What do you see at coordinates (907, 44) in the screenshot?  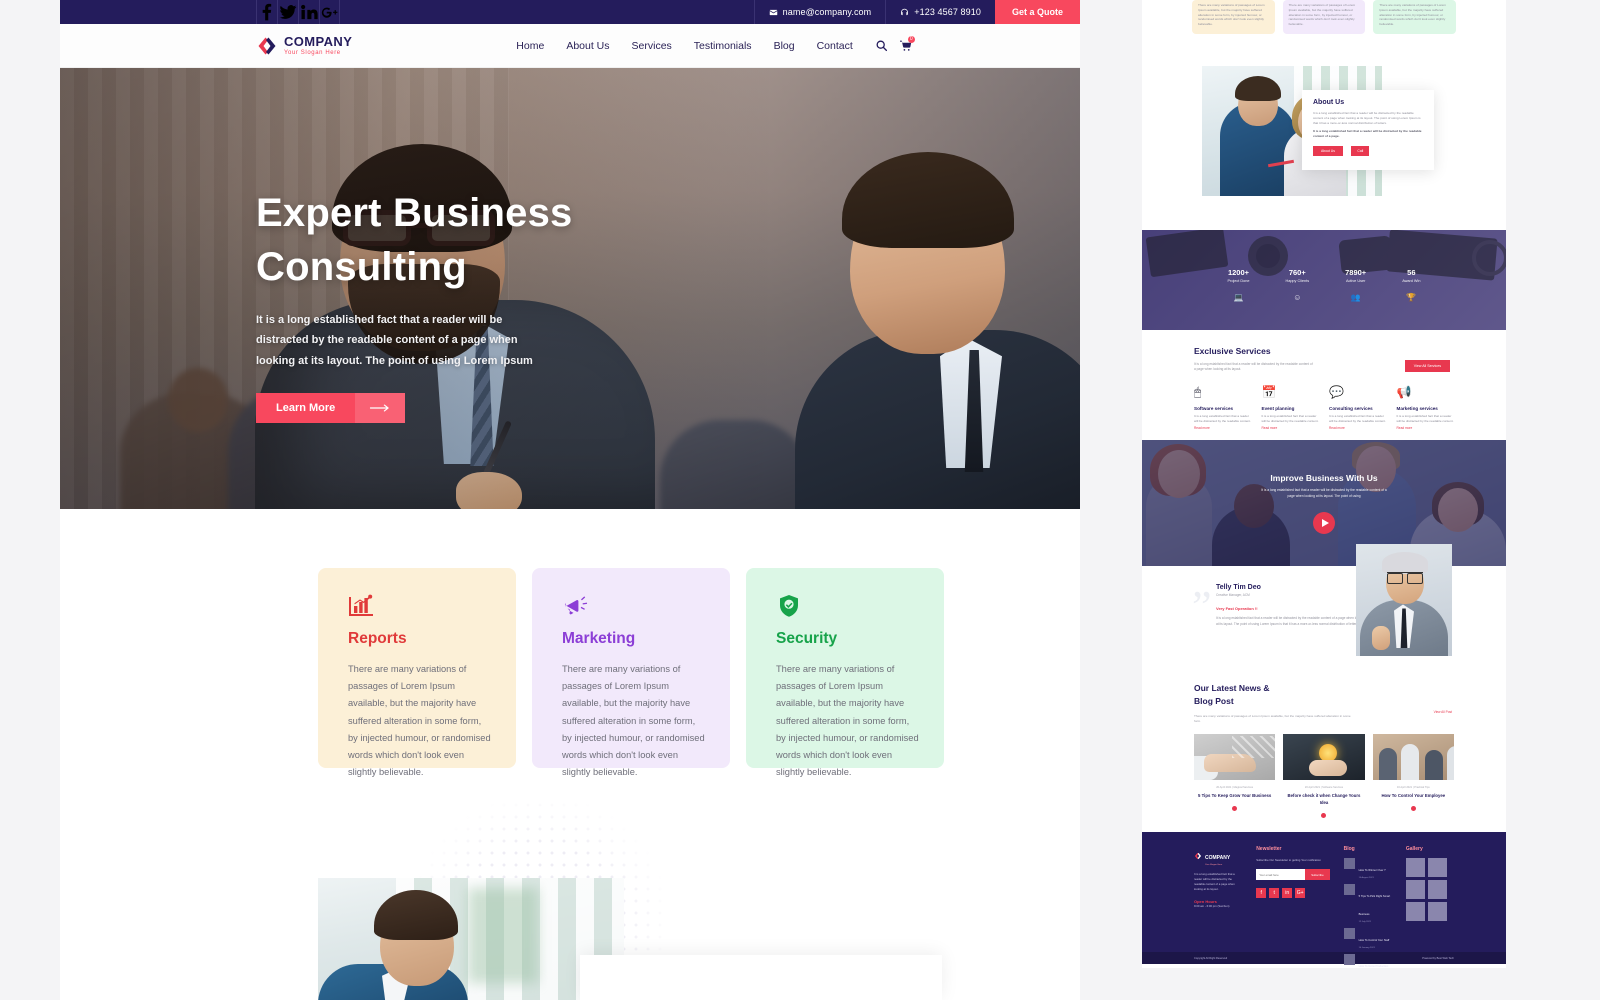 I see `cart-icon: 0` at bounding box center [907, 44].